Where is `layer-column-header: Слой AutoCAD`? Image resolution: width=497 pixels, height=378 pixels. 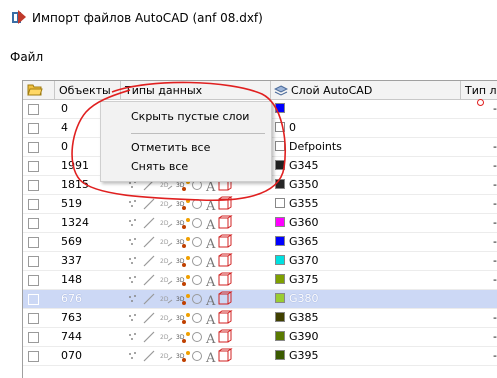
layer-column-header: Слой AutoCAD is located at coordinates (366, 90).